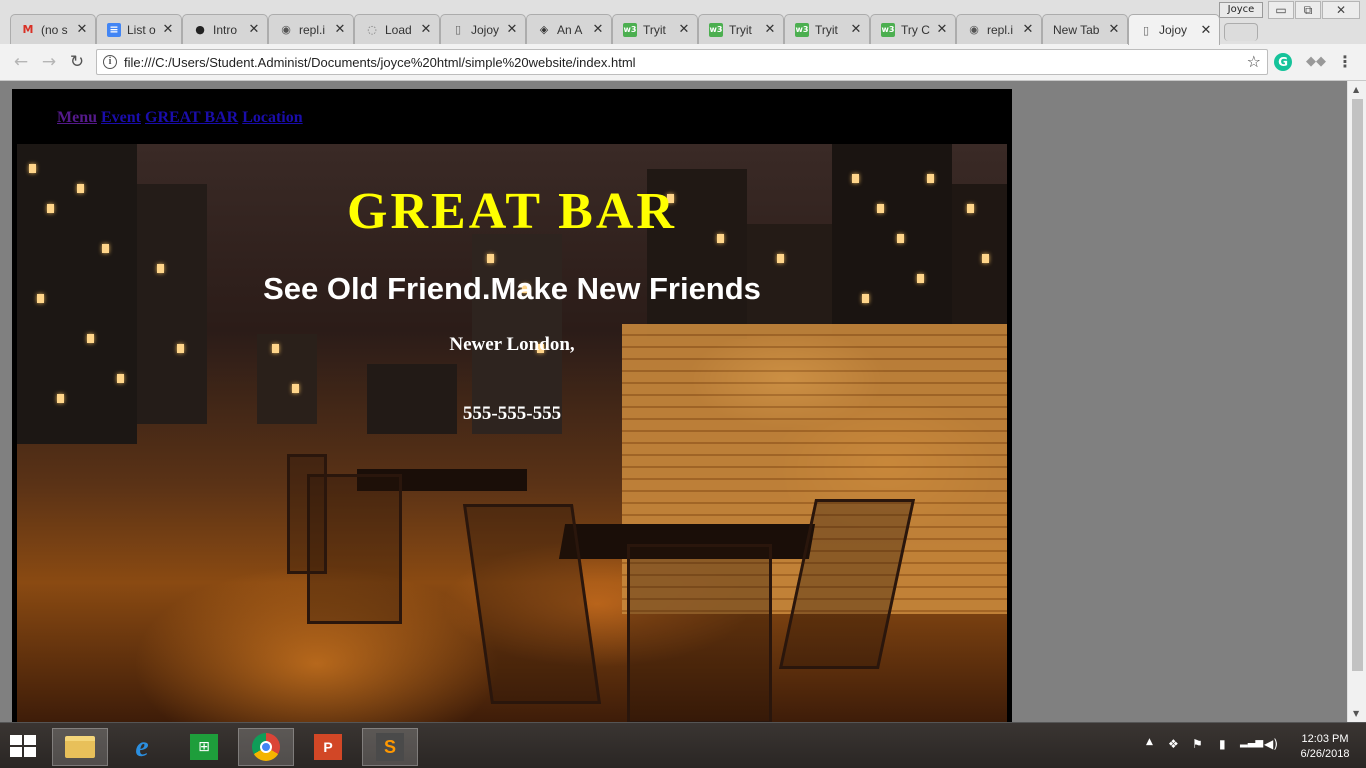  I want to click on scroll-down-arrow-icon: ▼, so click(1356, 713).